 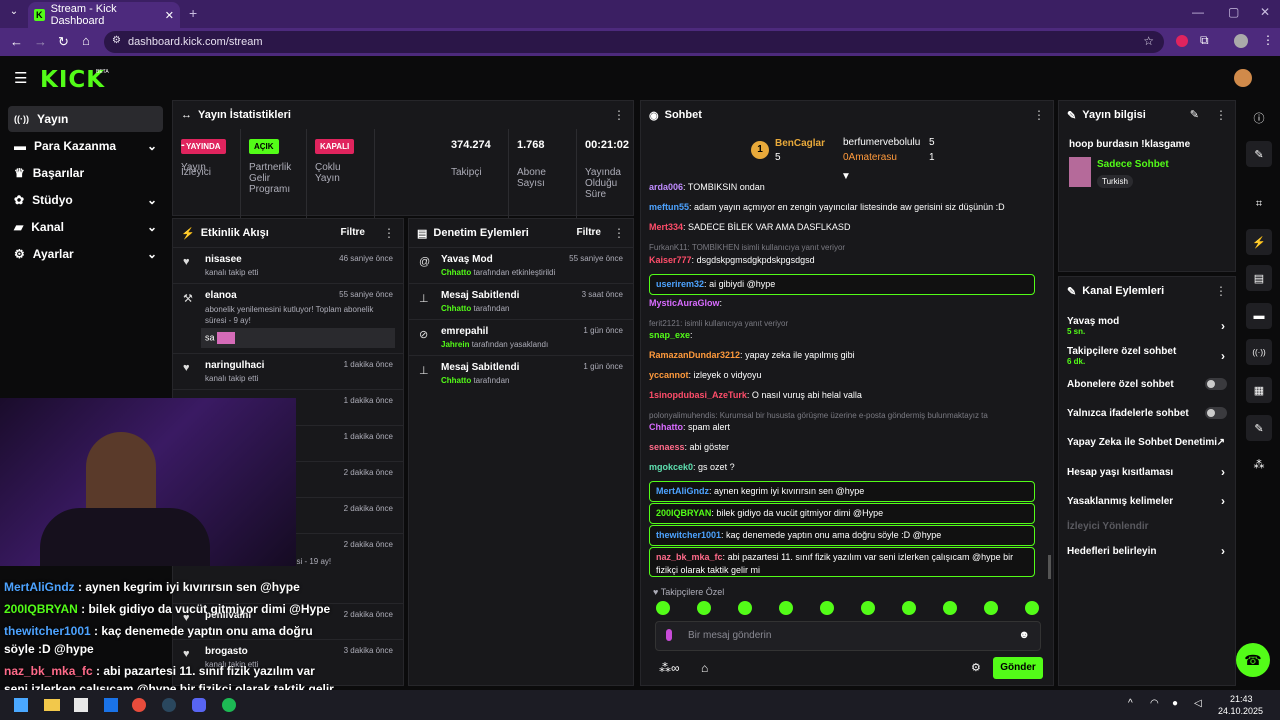 What do you see at coordinates (1241, 41) in the screenshot?
I see `profile-avatar` at bounding box center [1241, 41].